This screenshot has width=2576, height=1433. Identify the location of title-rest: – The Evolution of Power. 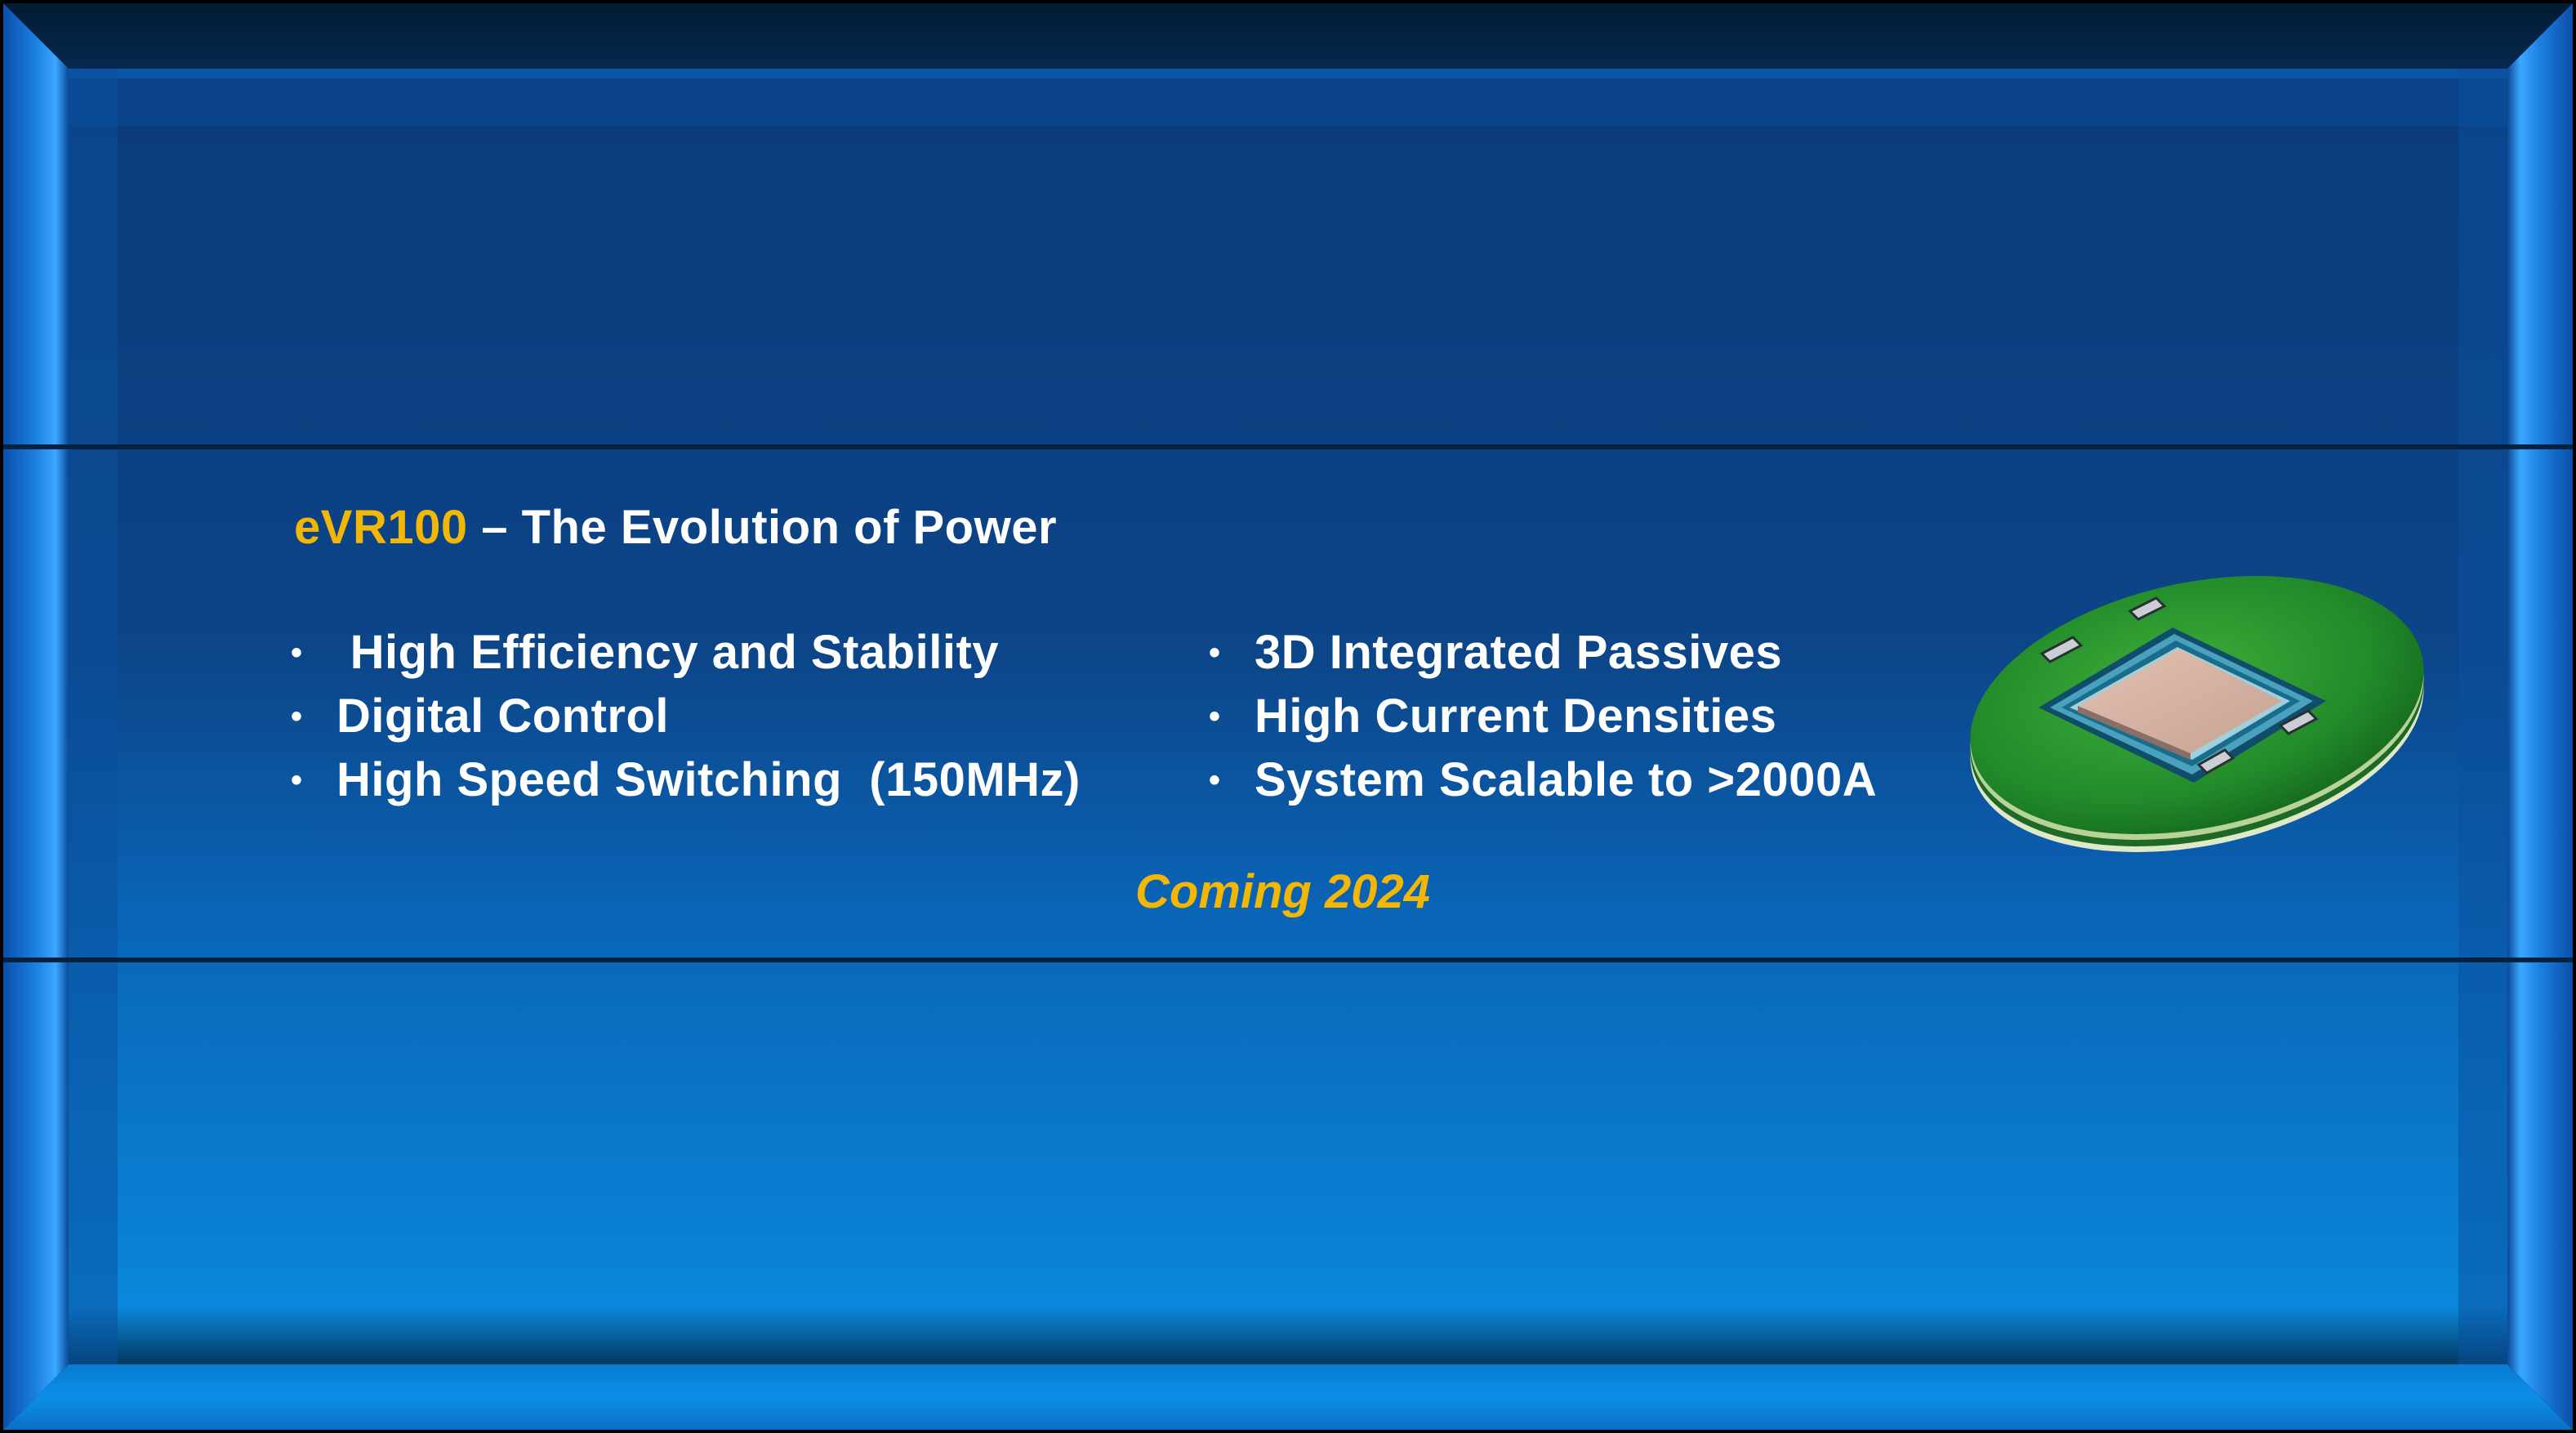
(762, 527).